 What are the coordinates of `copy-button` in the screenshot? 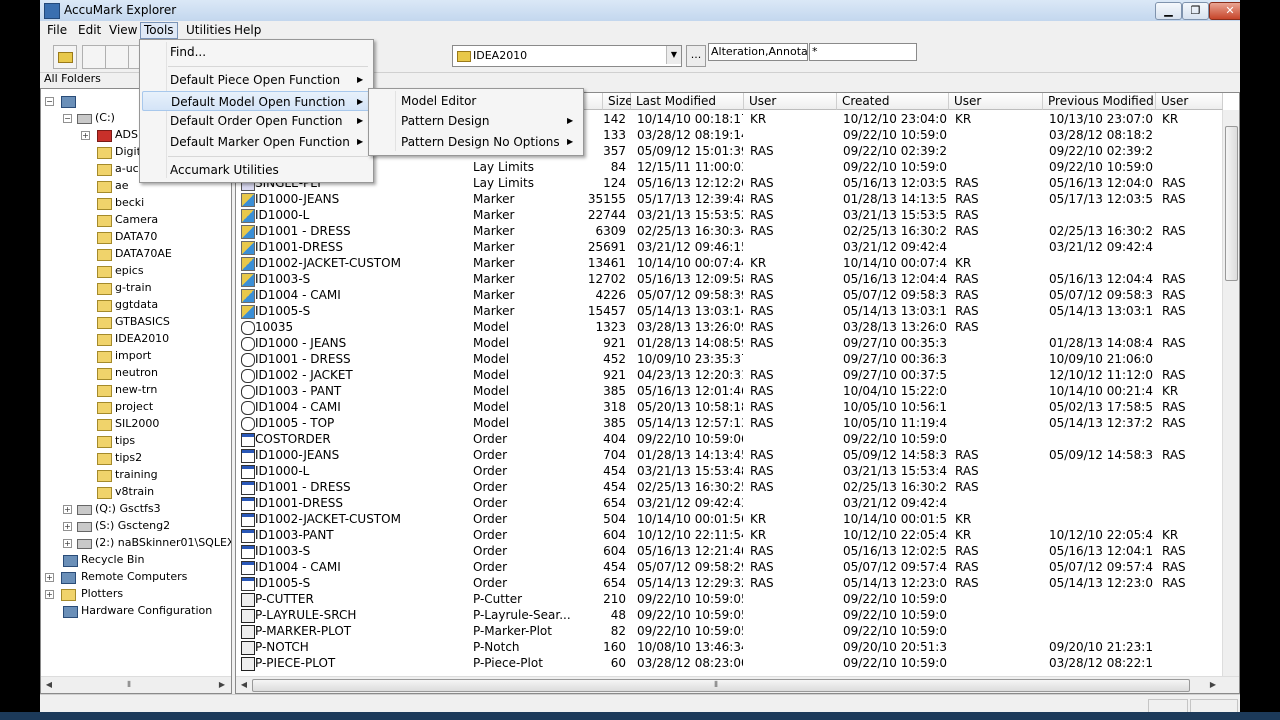 It's located at (117, 57).